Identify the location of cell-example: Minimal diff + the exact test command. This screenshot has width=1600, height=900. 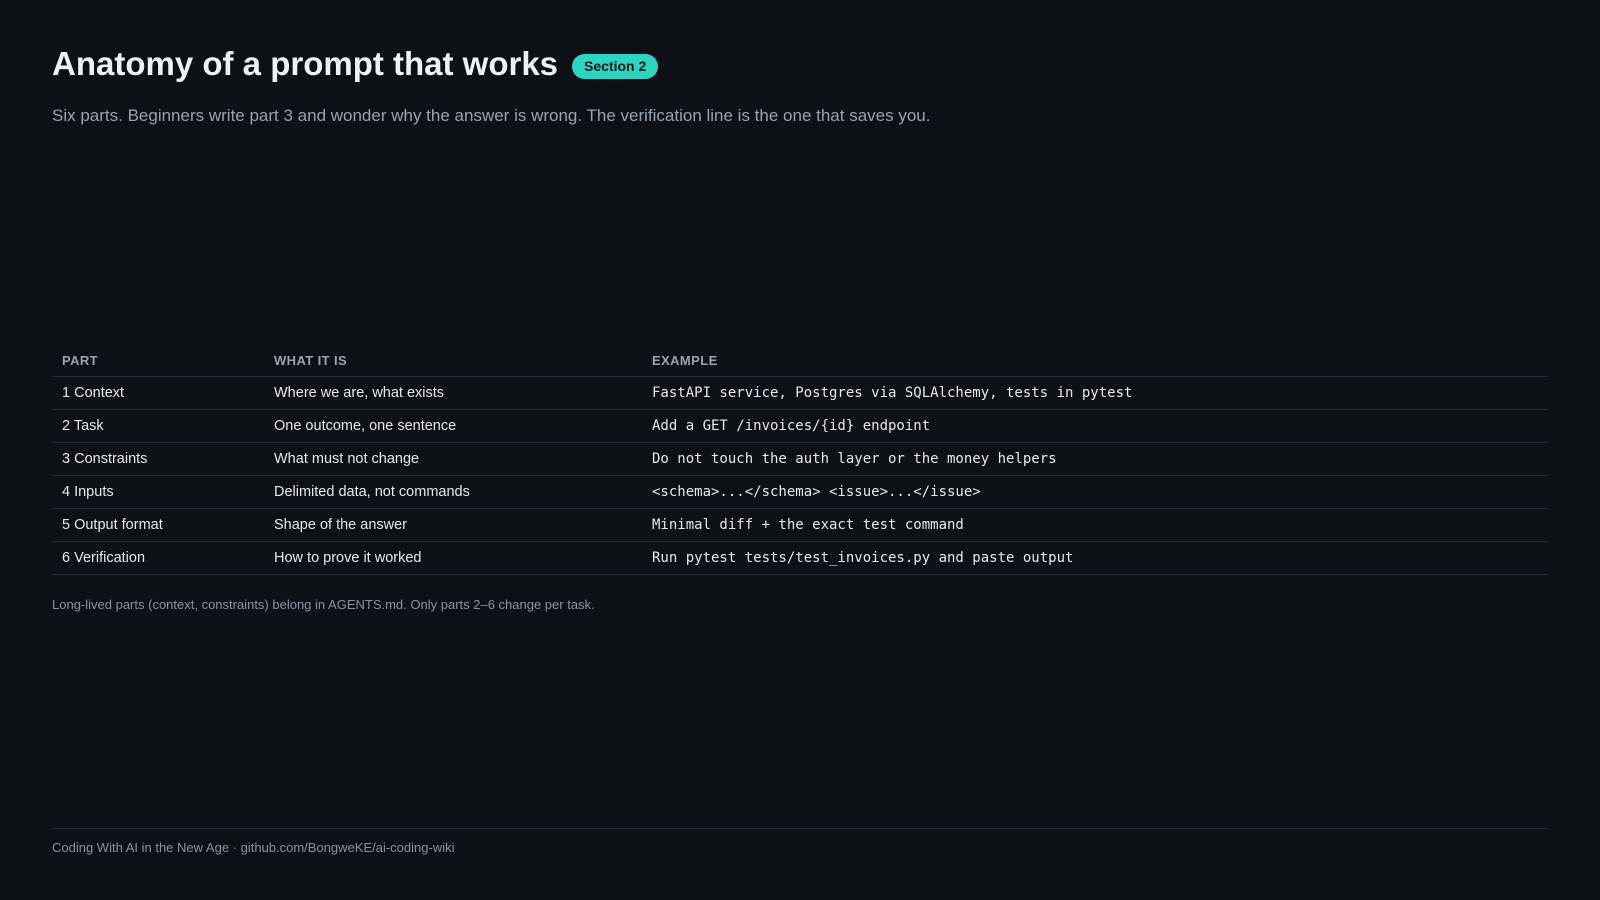
(1095, 525).